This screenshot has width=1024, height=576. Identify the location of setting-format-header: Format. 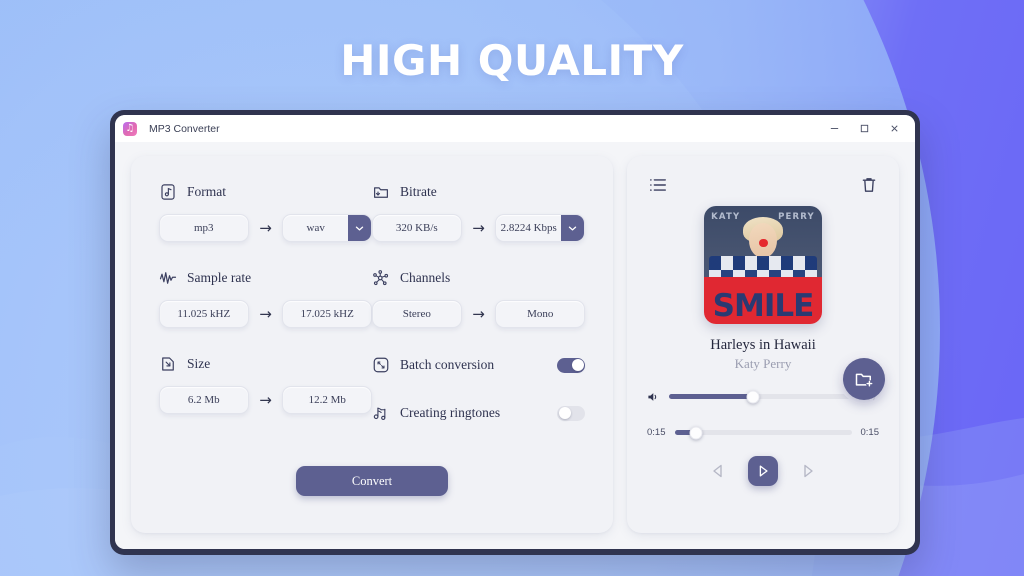
(265, 192).